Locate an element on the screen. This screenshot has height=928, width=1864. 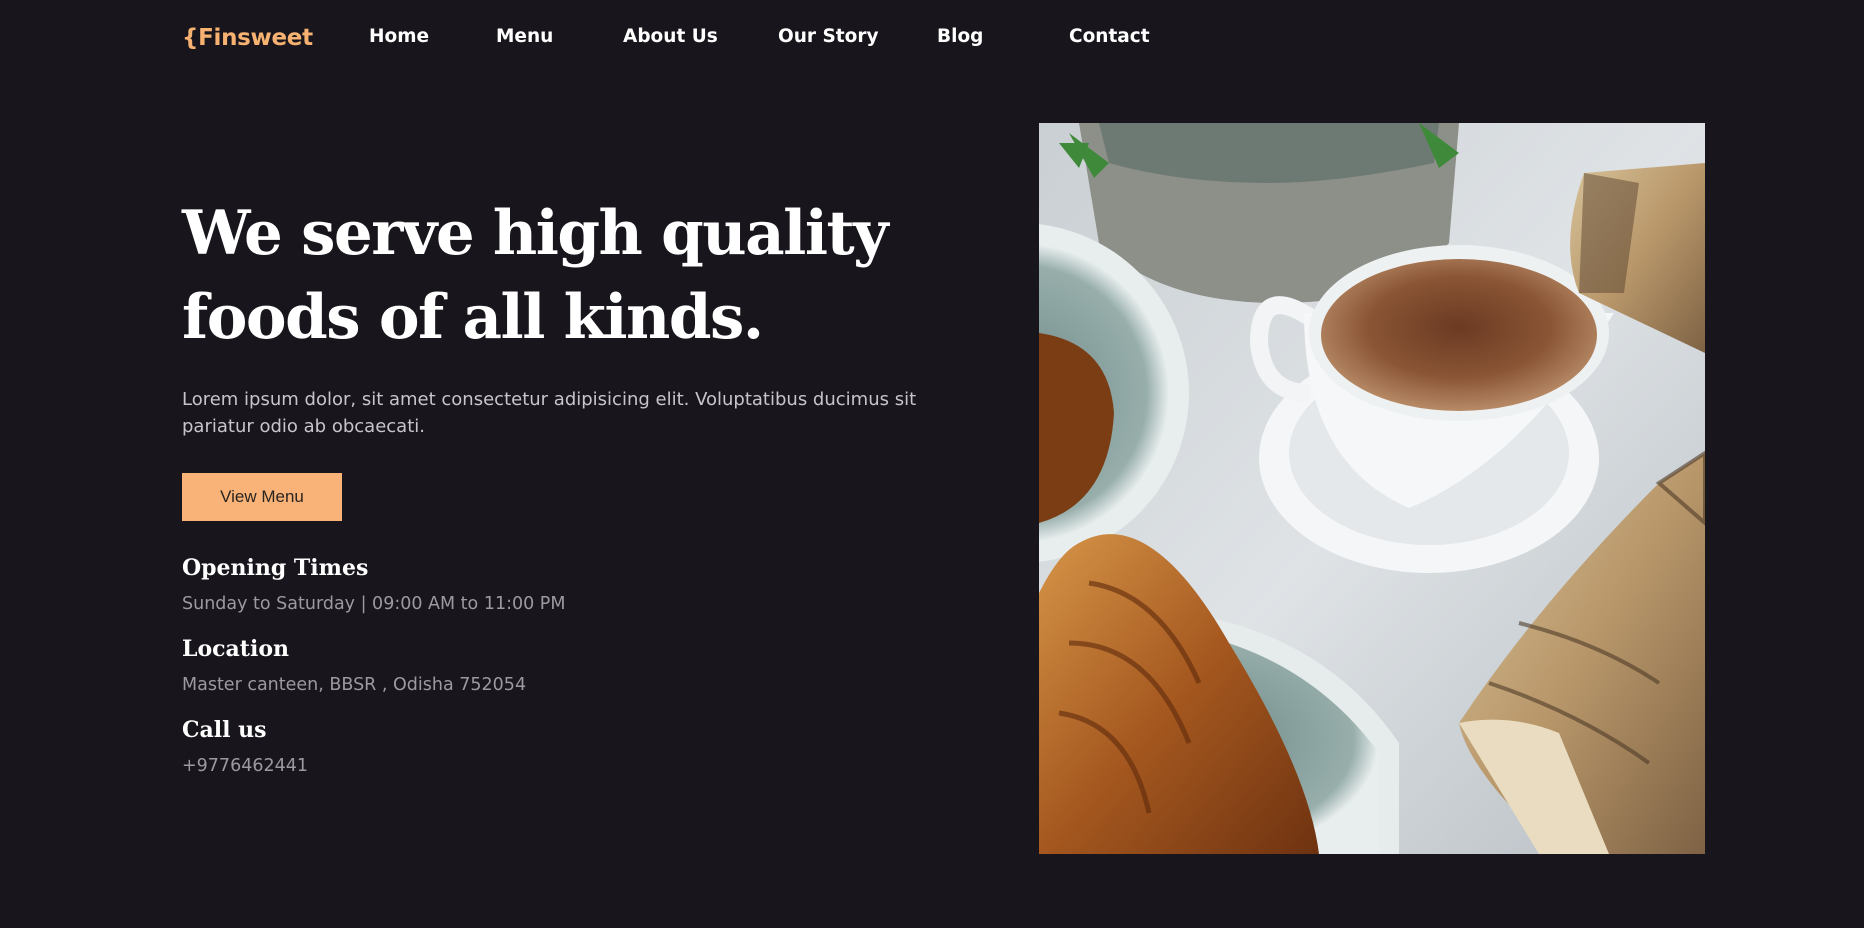
nav-link-contact: Contact is located at coordinates (1109, 36).